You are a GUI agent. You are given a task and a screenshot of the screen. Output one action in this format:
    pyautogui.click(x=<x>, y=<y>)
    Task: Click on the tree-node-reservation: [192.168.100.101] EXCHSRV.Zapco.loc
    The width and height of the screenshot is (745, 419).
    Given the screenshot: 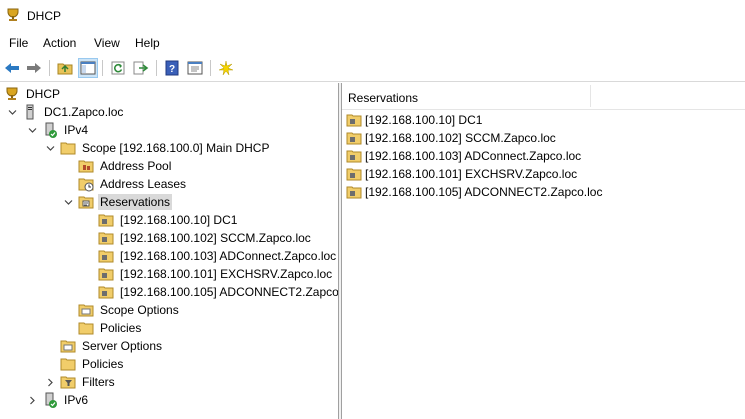 What is the action you would take?
    pyautogui.click(x=216, y=274)
    